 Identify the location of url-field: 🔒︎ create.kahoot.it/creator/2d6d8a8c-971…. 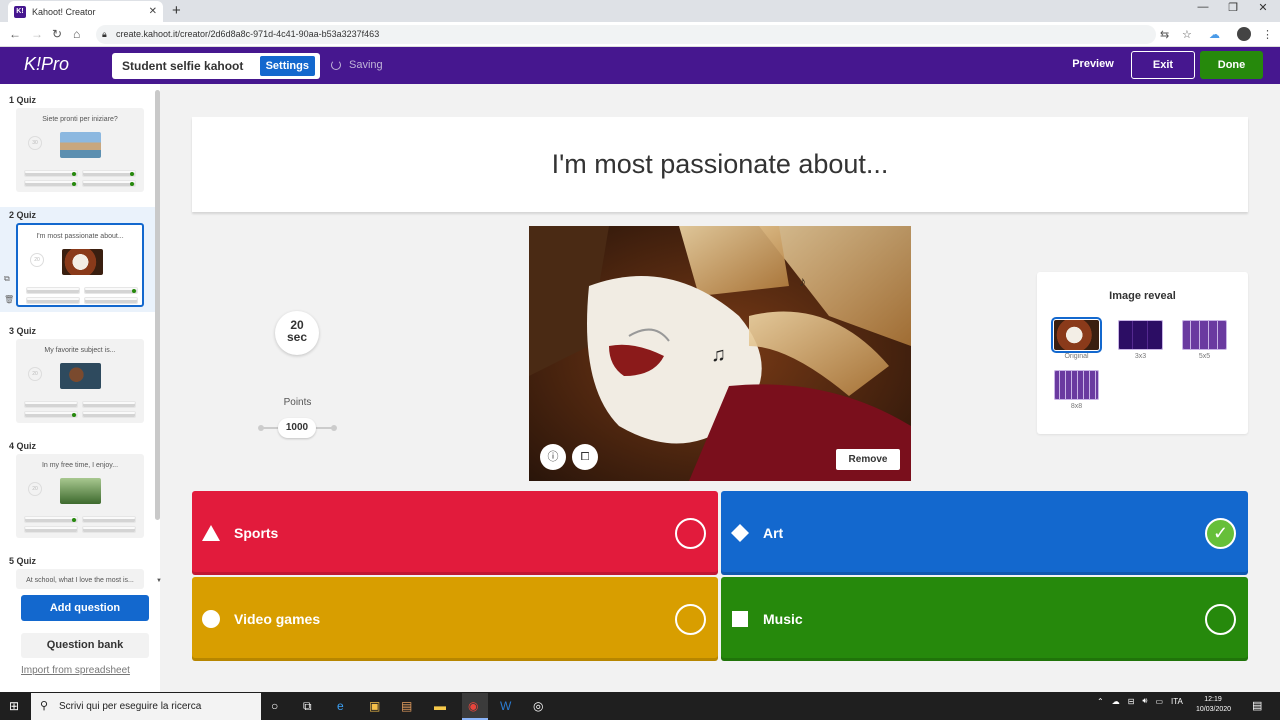
(626, 34).